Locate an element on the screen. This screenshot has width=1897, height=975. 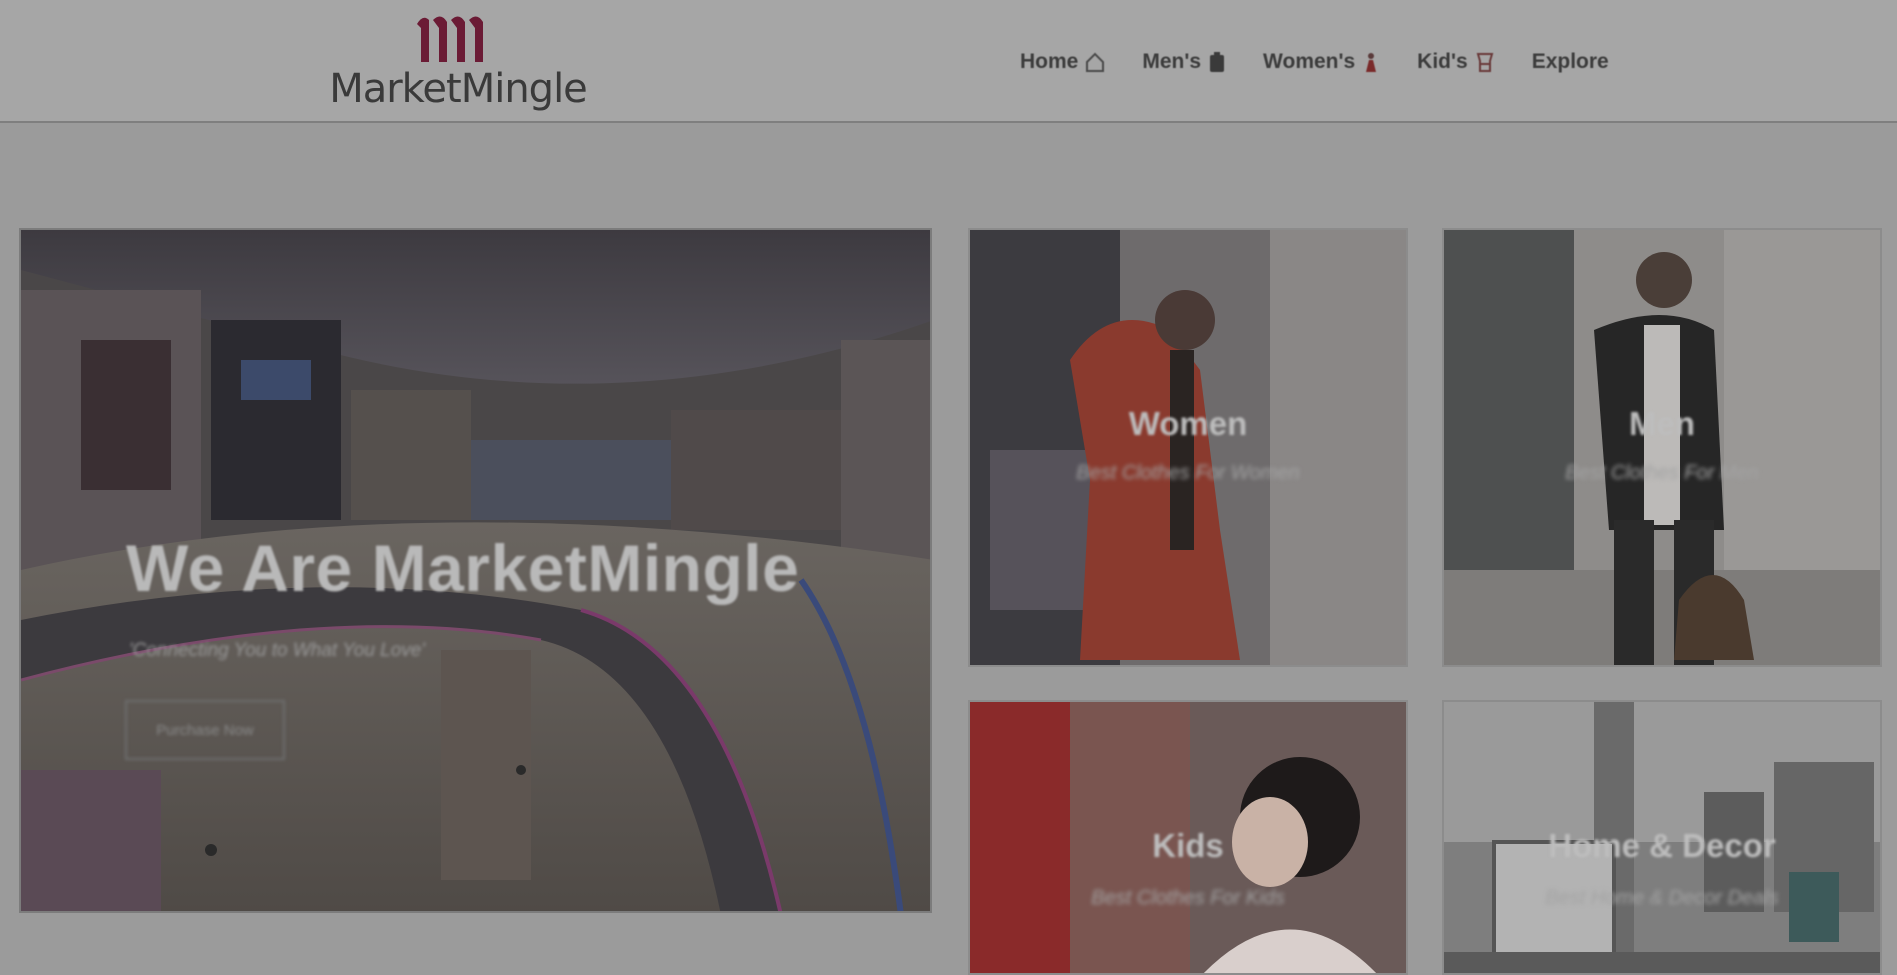
brand-name: MarketMingle is located at coordinates (458, 89).